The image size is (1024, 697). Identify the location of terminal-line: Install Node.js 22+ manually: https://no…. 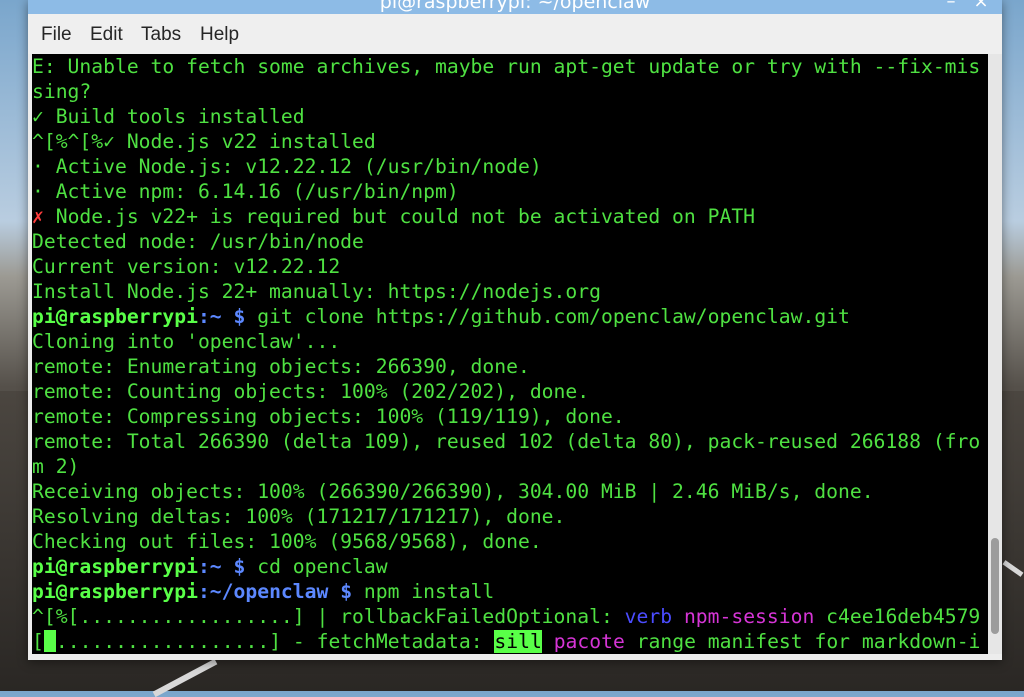
(316, 291).